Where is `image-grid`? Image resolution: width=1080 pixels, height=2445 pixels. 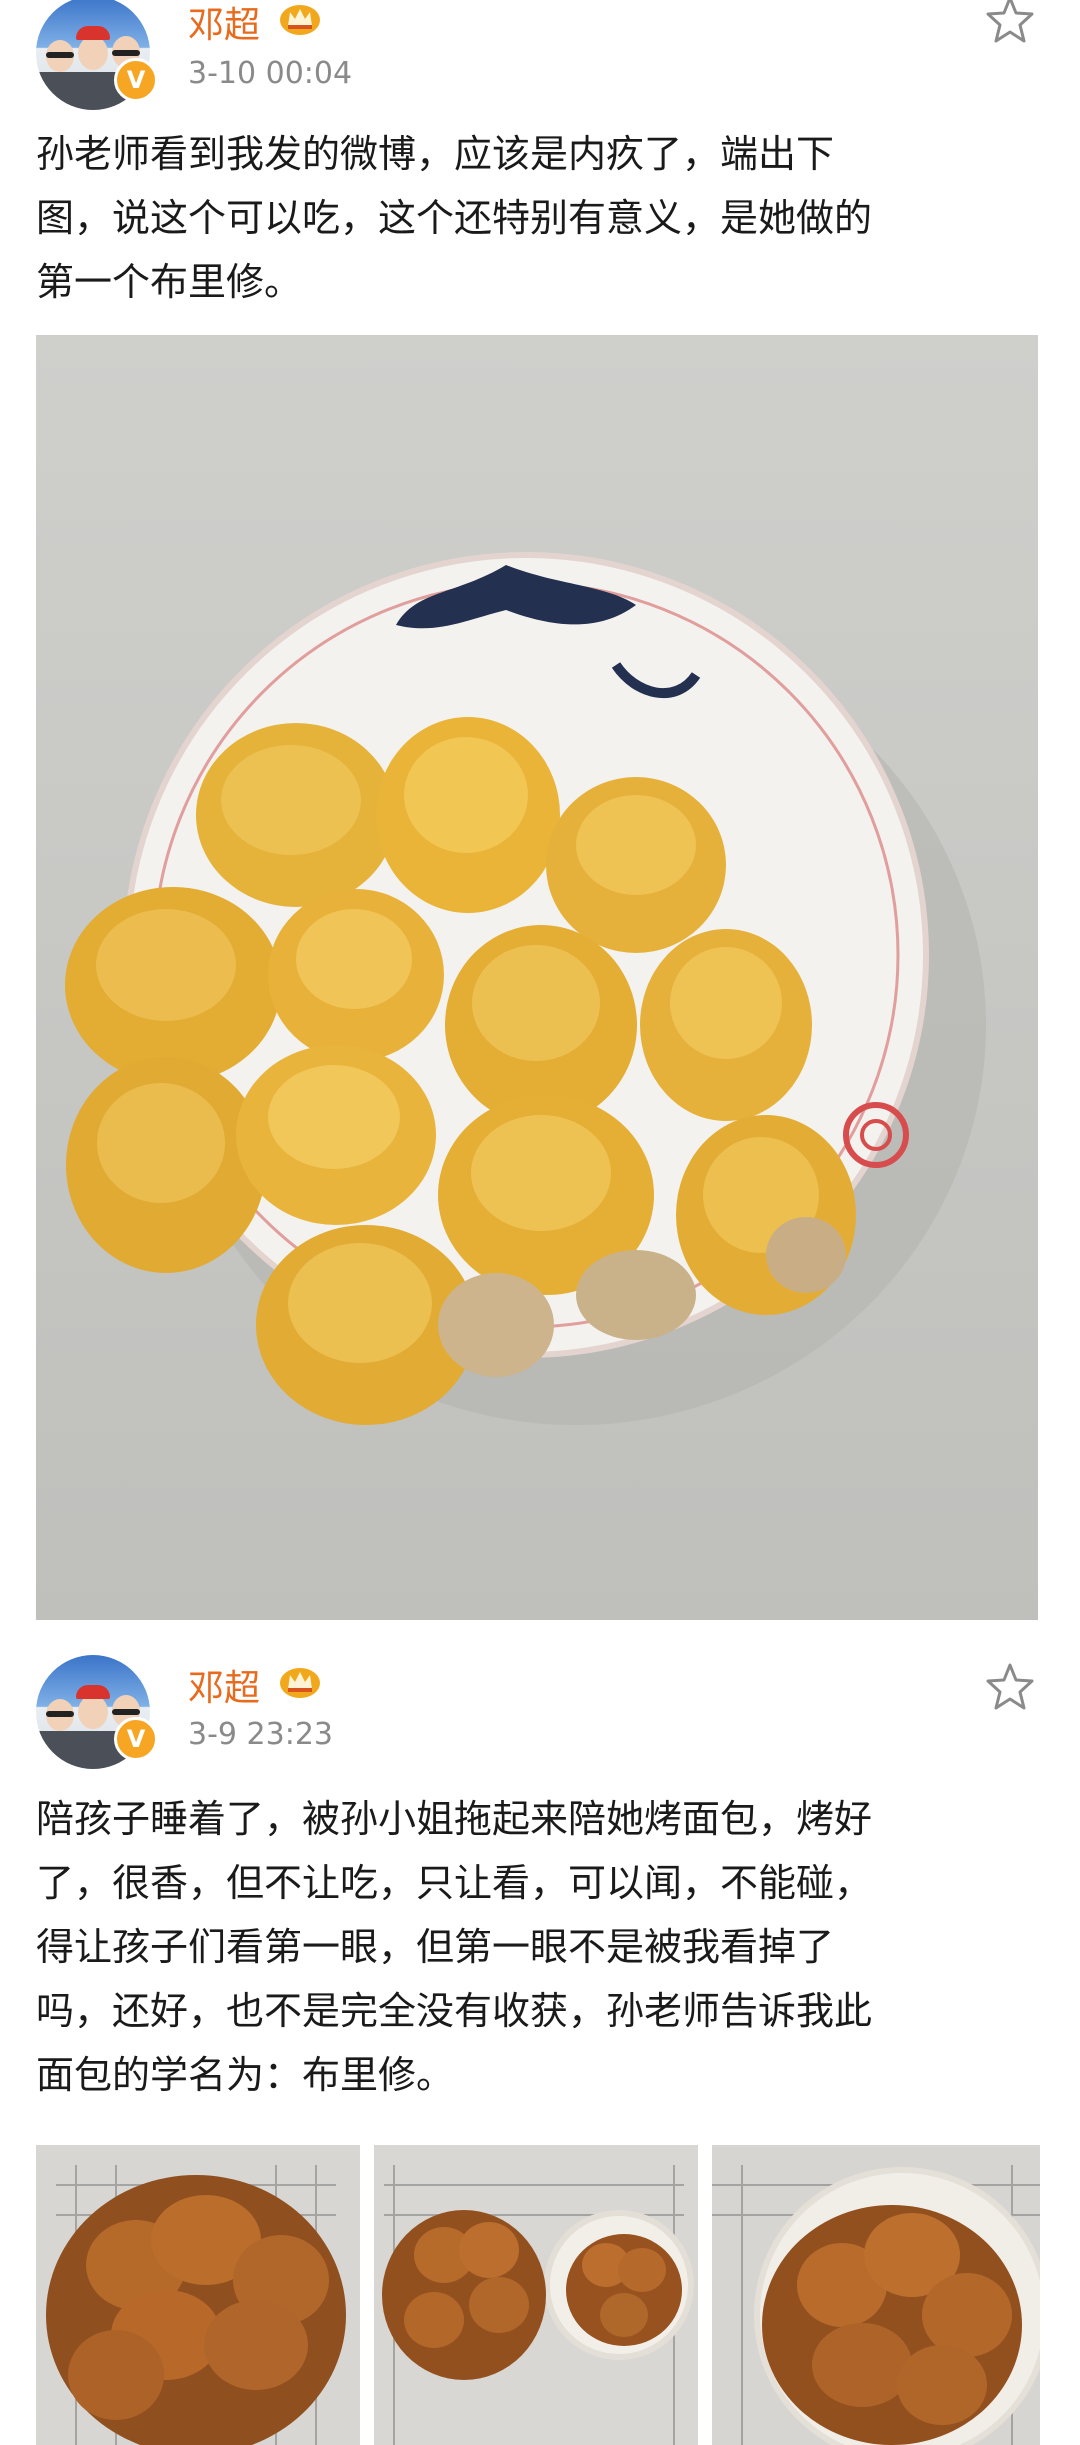
image-grid is located at coordinates (558, 2295).